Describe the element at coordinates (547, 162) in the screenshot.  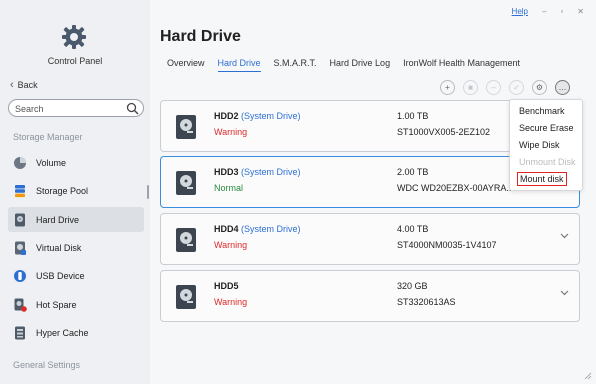
I see `menu-item-unmount-disk: Unmount Disk` at that location.